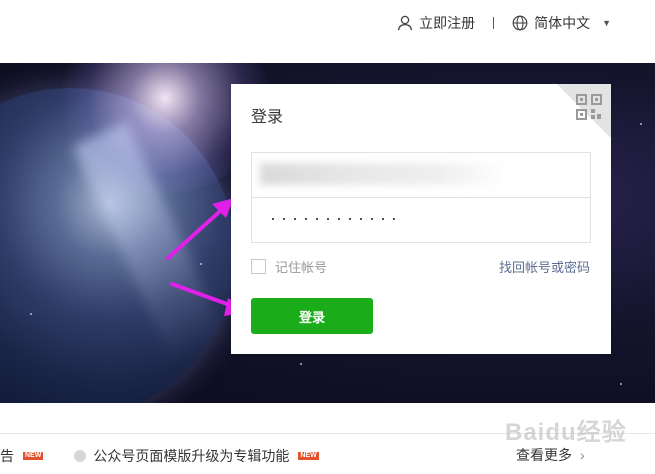 This screenshot has width=655, height=474. What do you see at coordinates (191, 456) in the screenshot?
I see `notice-item: 公众号页面模版升级为专辑功能` at bounding box center [191, 456].